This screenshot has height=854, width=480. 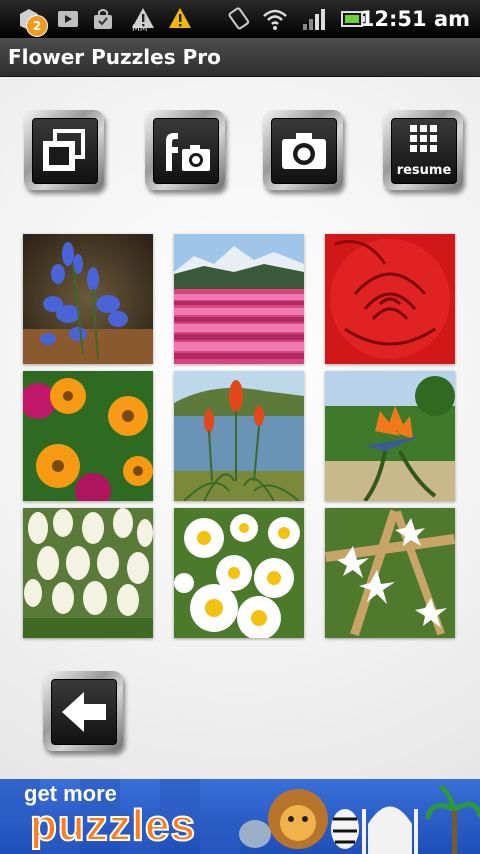 I want to click on gallery-button-face, so click(x=65, y=151).